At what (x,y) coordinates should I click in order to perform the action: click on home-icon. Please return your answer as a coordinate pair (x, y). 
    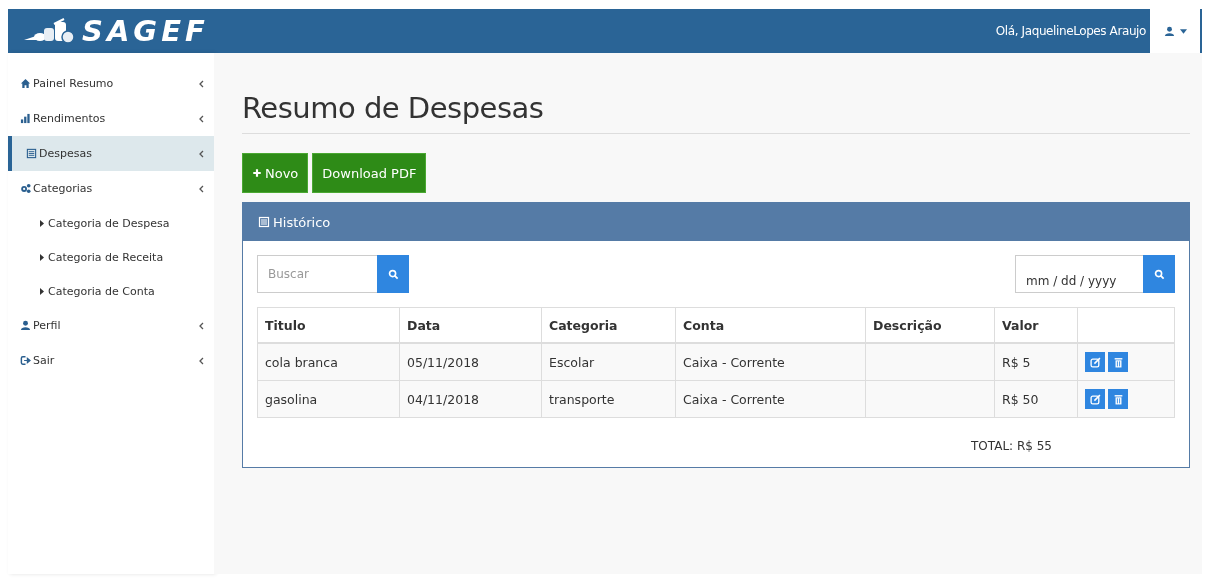
    Looking at the image, I should click on (25, 83).